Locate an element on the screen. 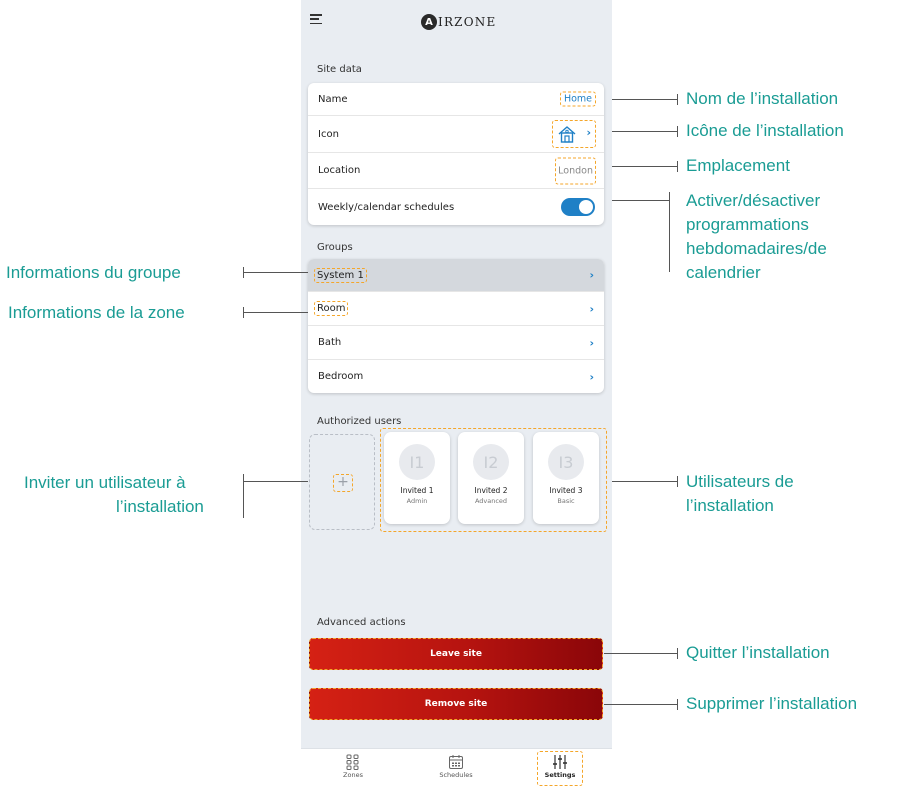 The height and width of the screenshot is (788, 913). invite-user-button: + is located at coordinates (342, 482).